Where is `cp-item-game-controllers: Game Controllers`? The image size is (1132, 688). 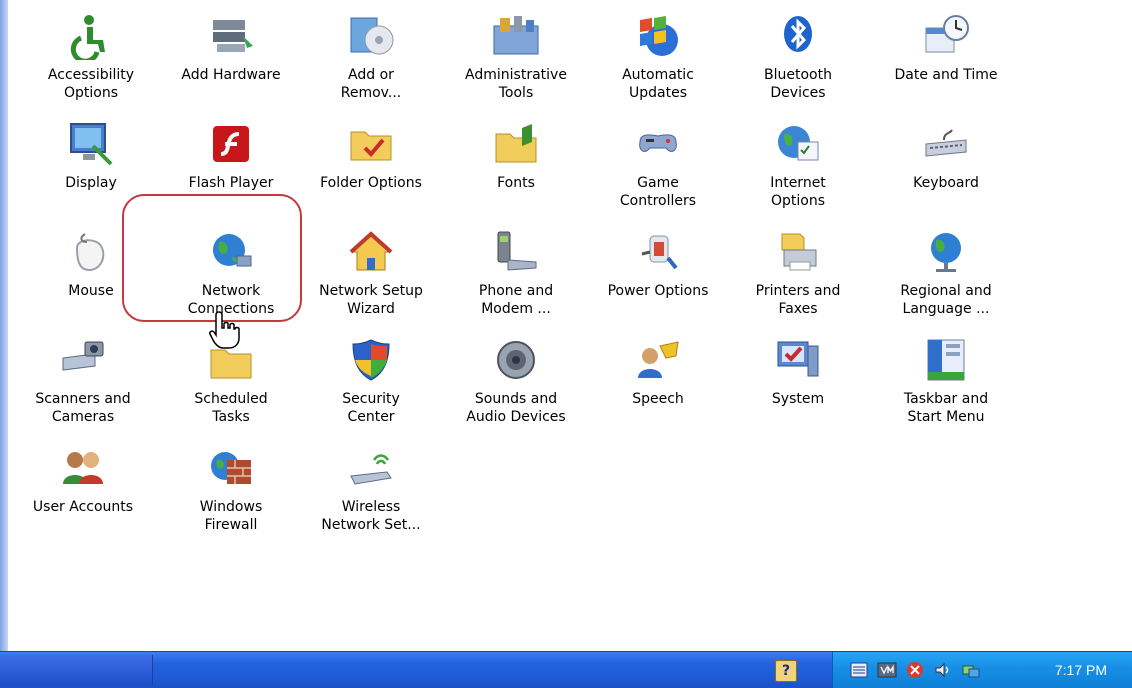 cp-item-game-controllers: Game Controllers is located at coordinates (658, 163).